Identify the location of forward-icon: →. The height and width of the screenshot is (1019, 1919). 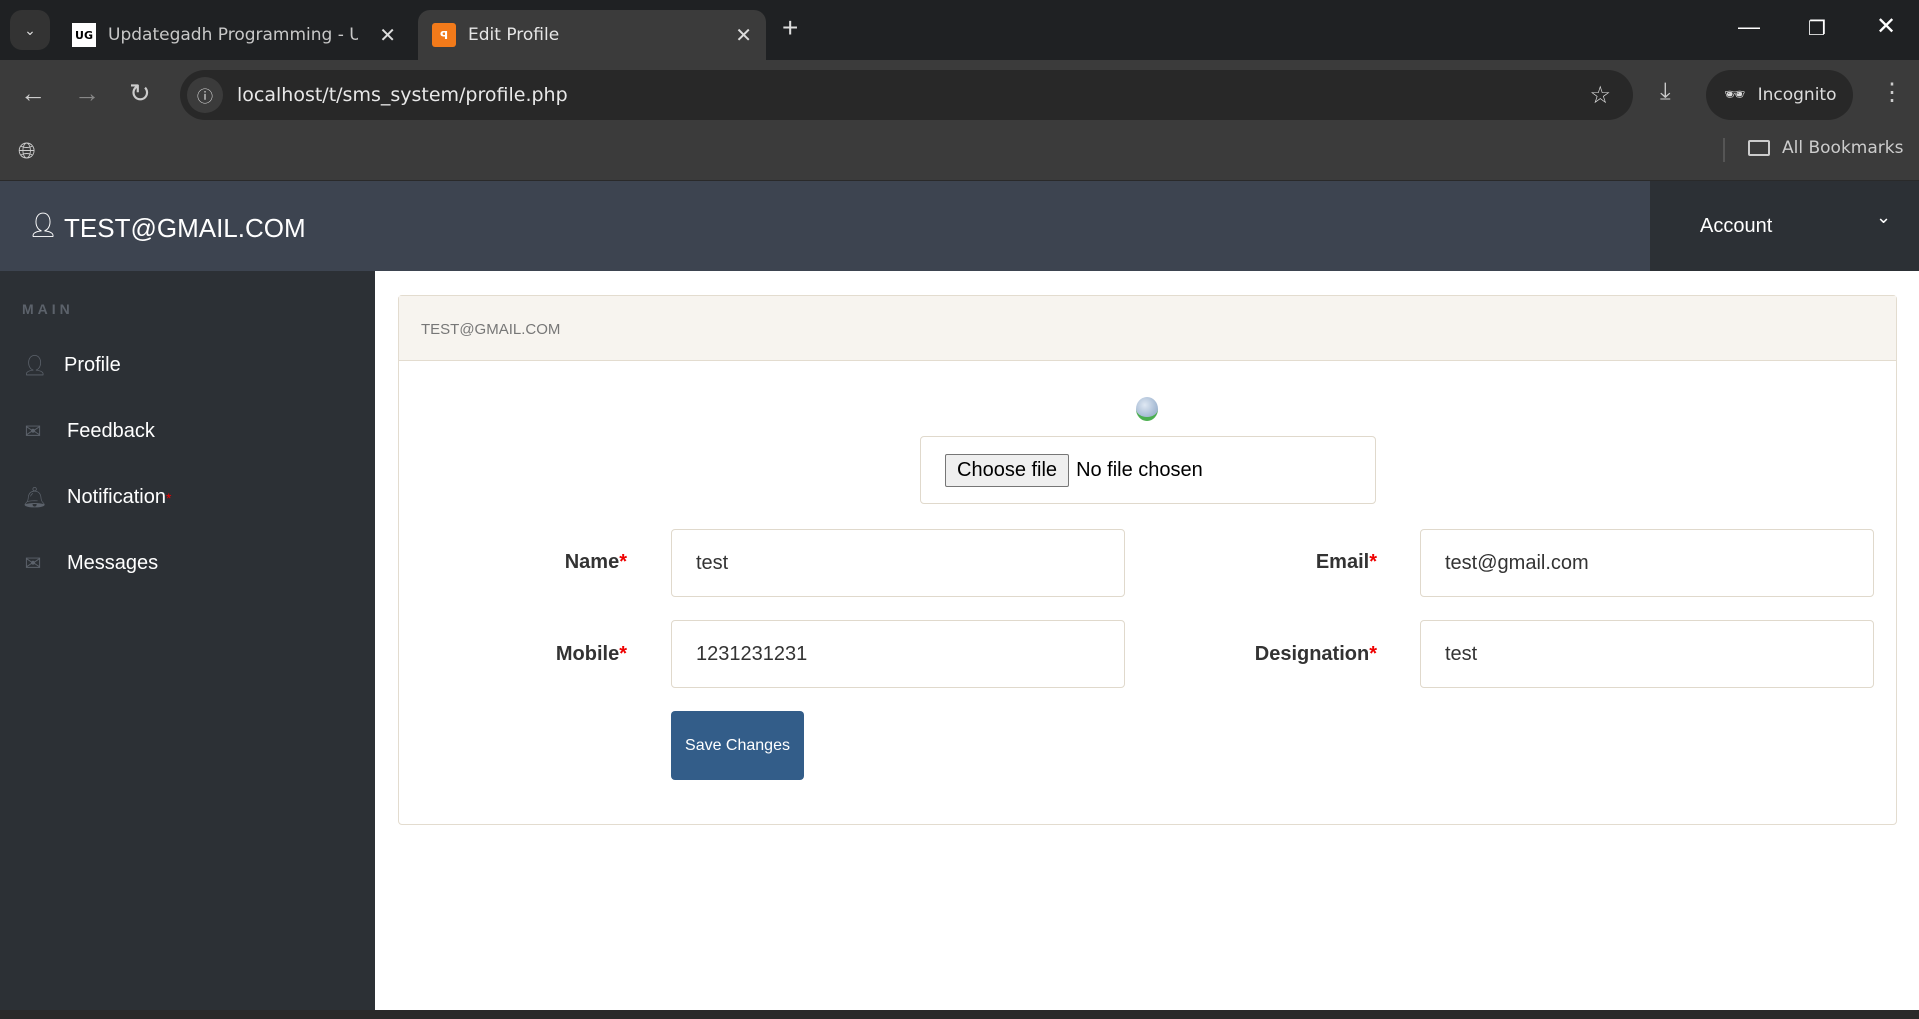
(87, 93).